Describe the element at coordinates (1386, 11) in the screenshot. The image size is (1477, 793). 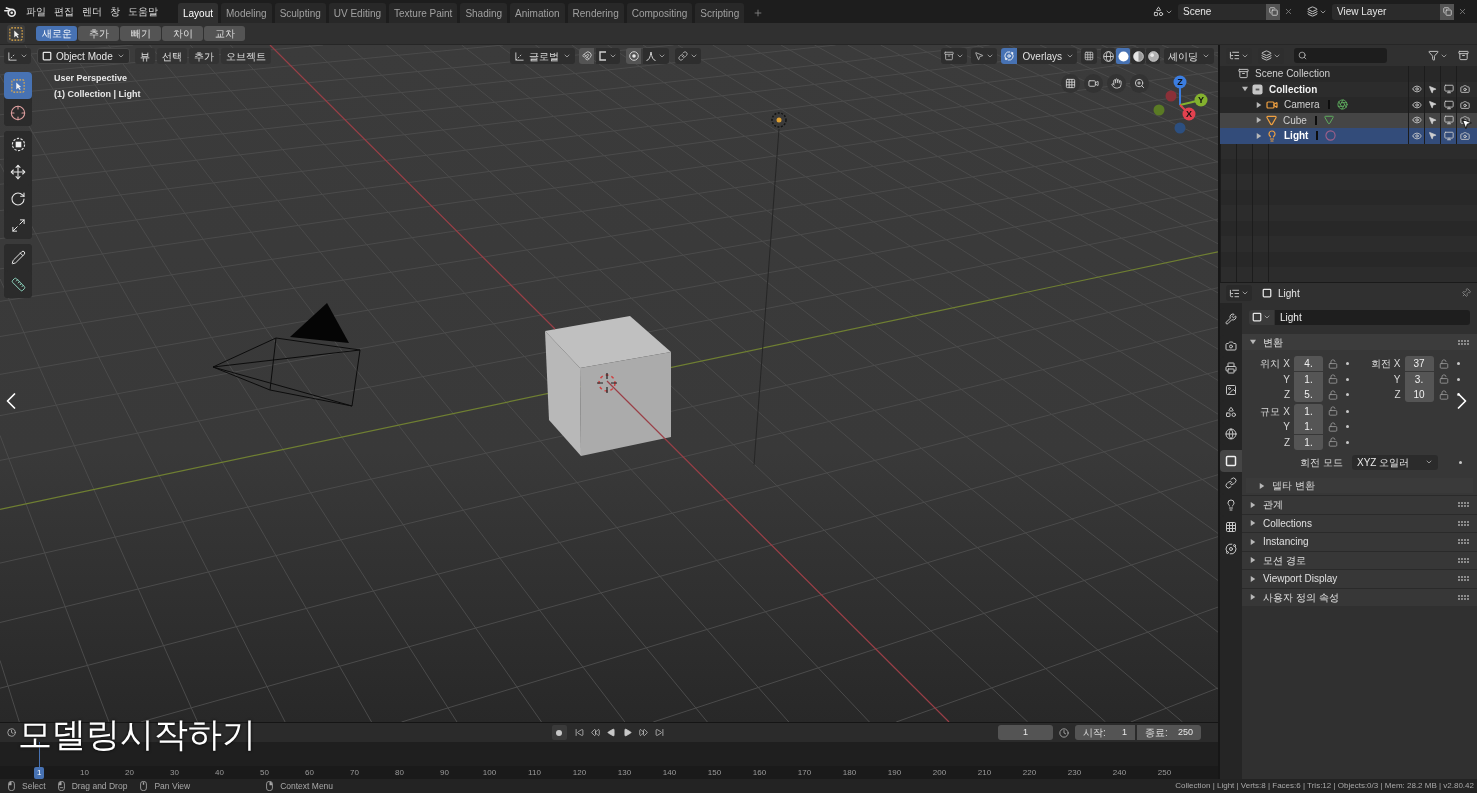
I see `view-layer-field: View Layer` at that location.